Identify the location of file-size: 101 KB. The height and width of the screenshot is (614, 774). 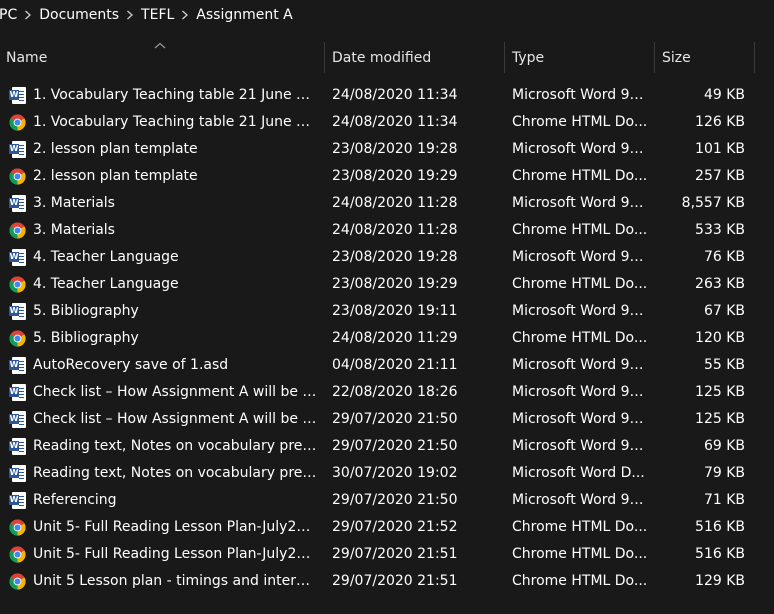
(720, 149).